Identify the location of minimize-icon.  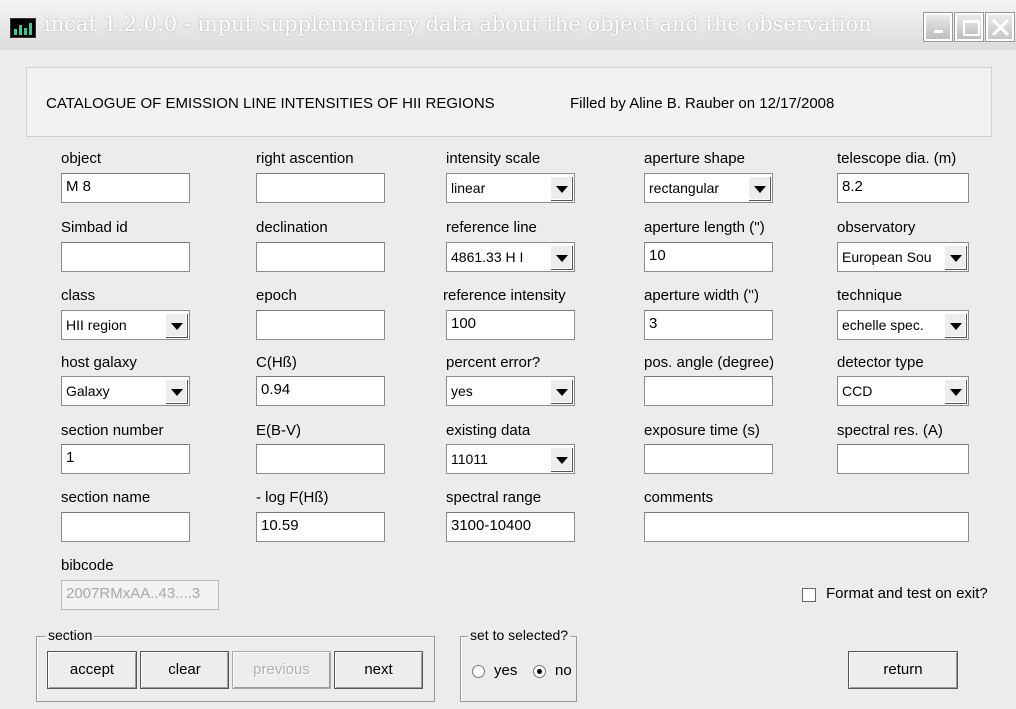
(938, 27).